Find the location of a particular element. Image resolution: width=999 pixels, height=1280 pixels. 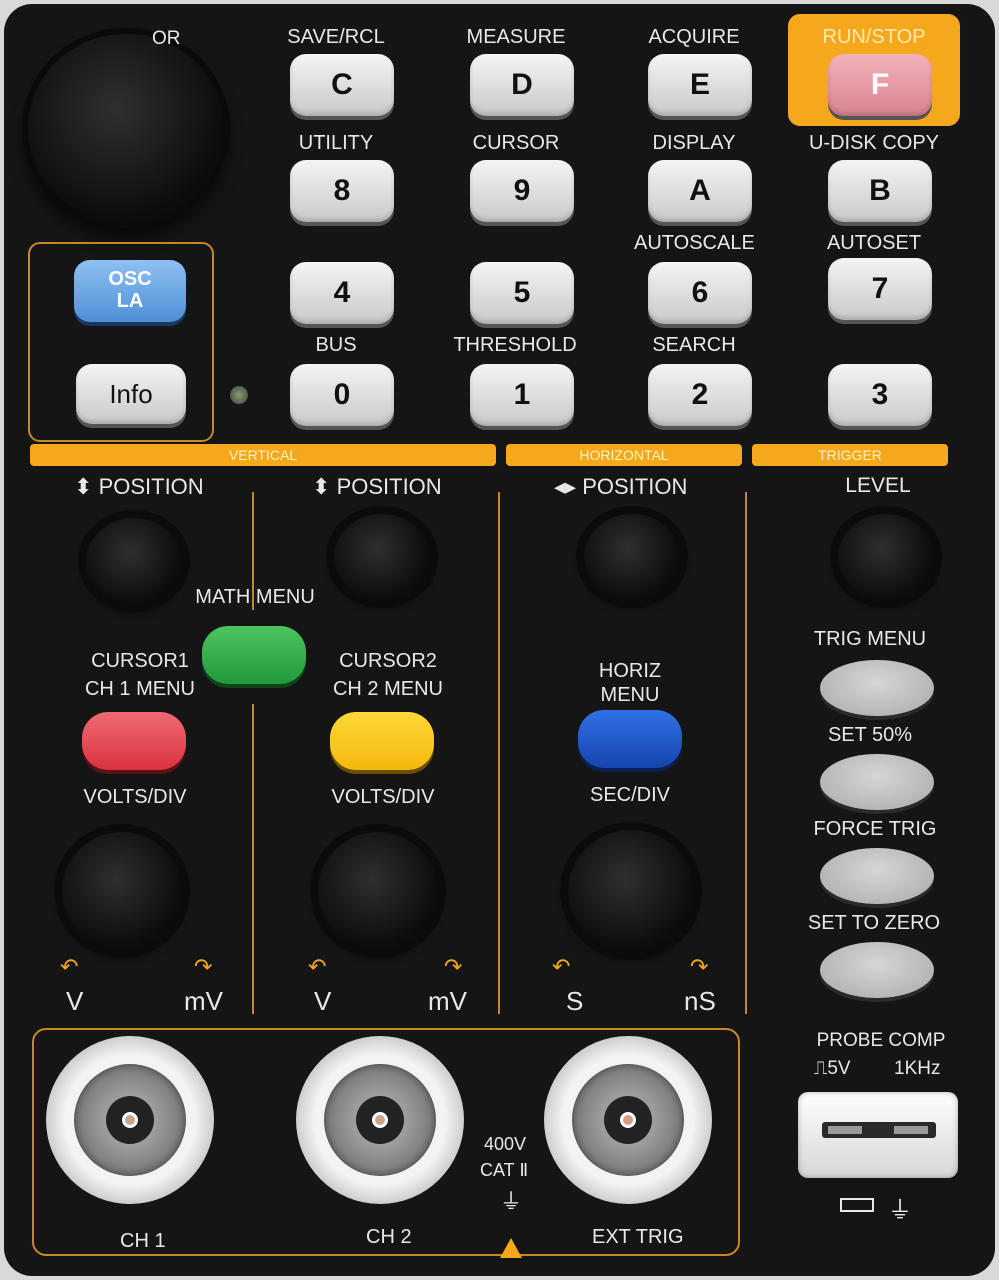

probe-contact-right is located at coordinates (911, 1130).